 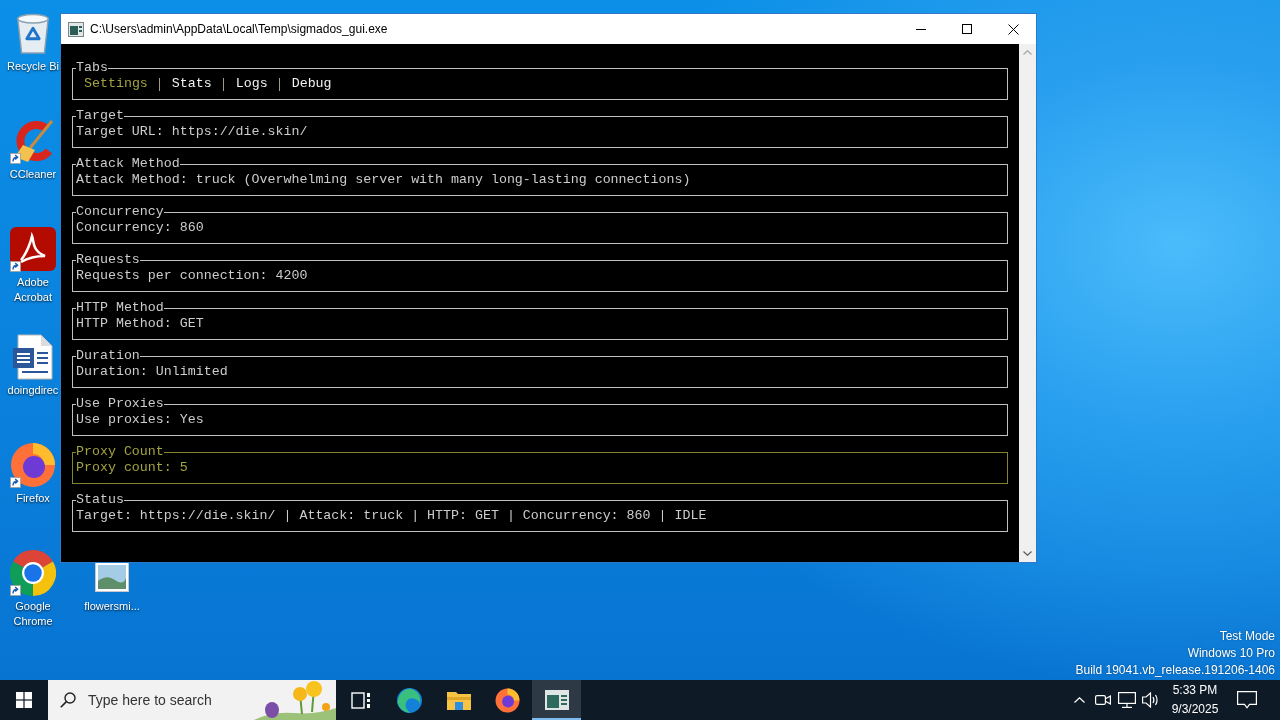 I want to click on image-file-icon, so click(x=112, y=577).